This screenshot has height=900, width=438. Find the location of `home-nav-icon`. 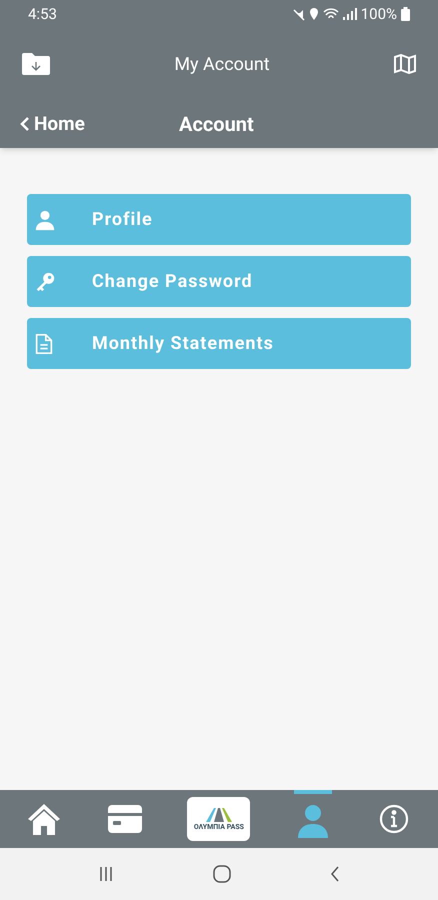

home-nav-icon is located at coordinates (221, 874).